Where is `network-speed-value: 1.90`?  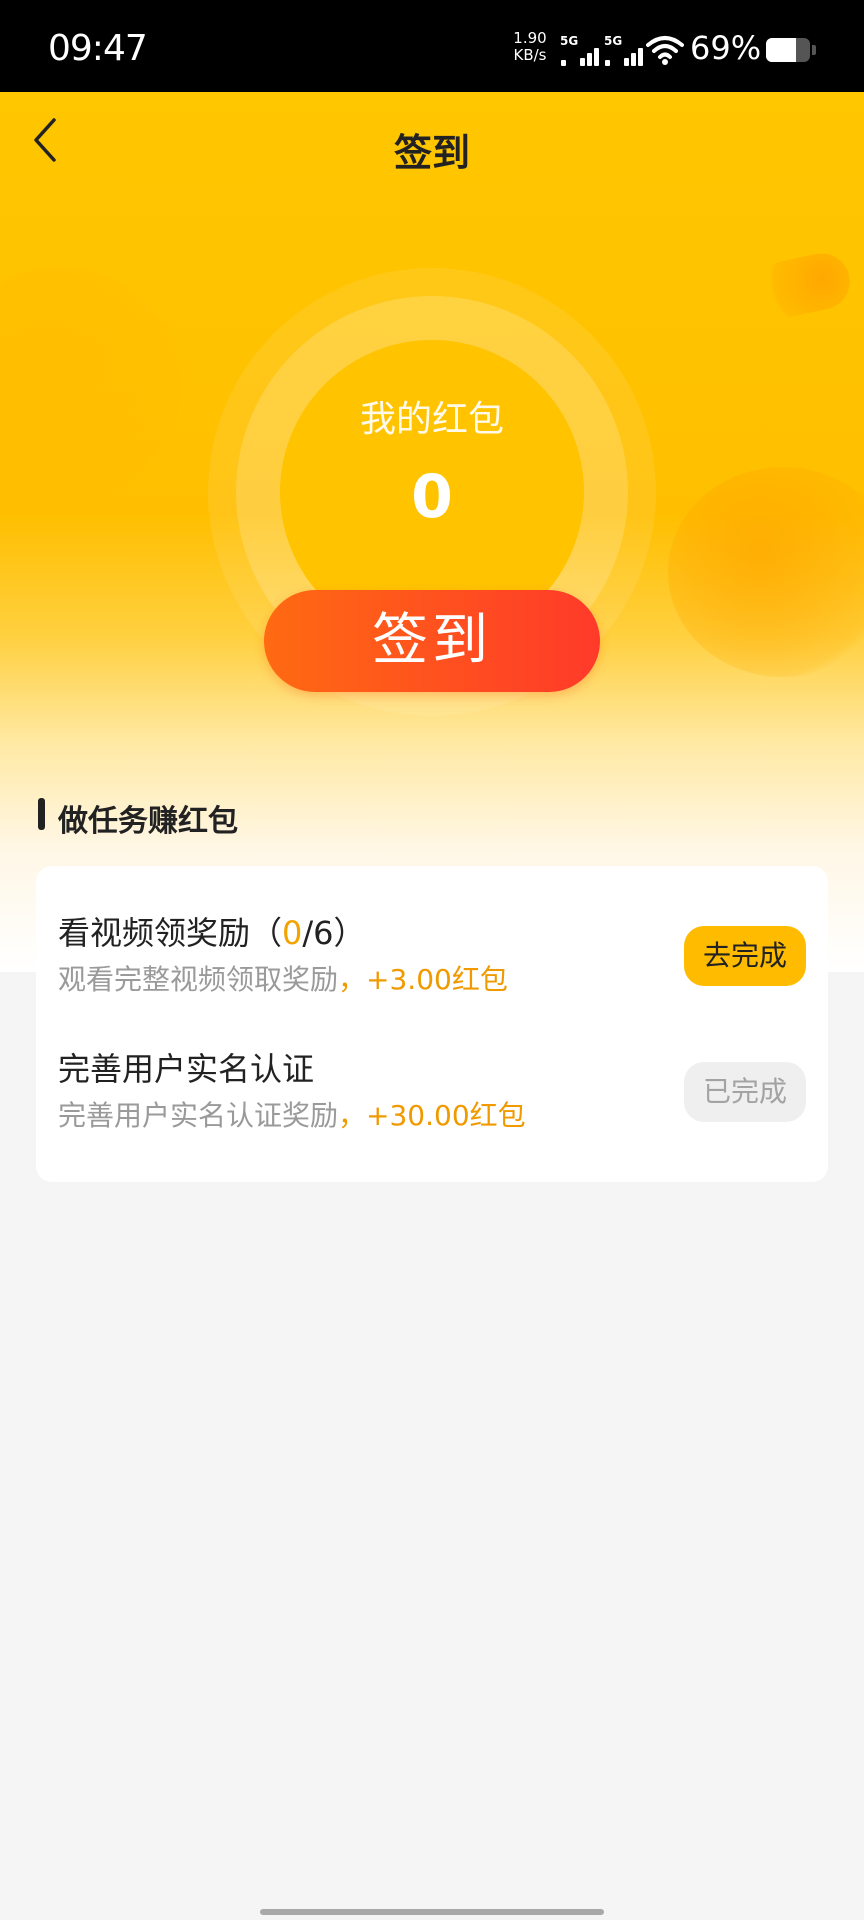 network-speed-value: 1.90 is located at coordinates (530, 38).